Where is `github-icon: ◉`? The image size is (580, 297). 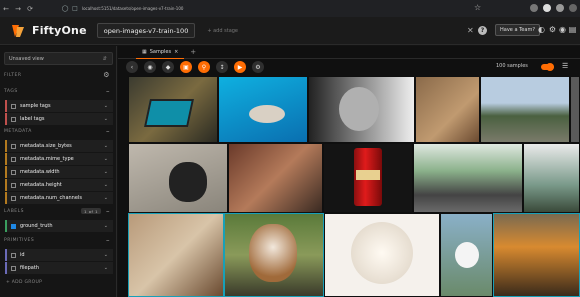 github-icon: ◉ is located at coordinates (562, 29).